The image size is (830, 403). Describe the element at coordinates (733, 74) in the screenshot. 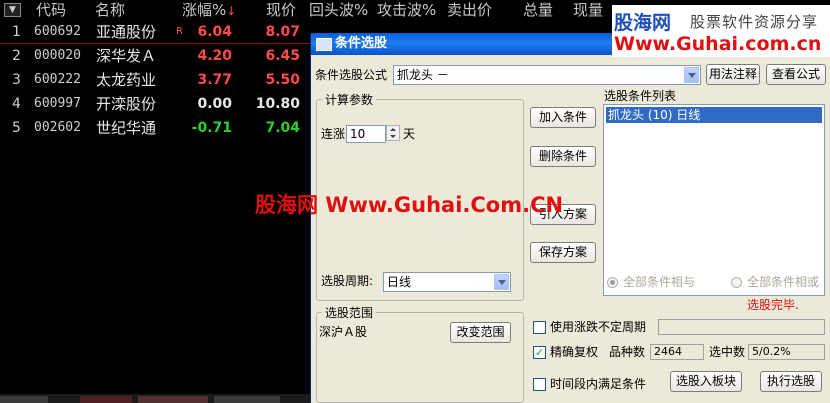

I see `usage-notes-button: 用法注释` at that location.